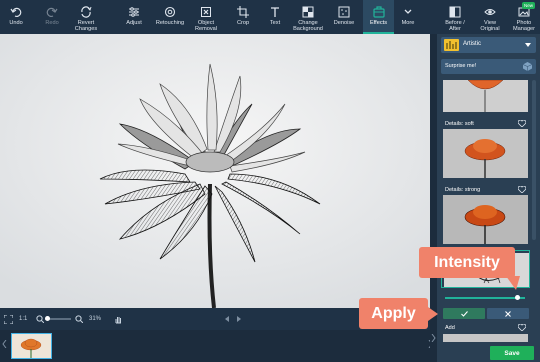  What do you see at coordinates (344, 23) in the screenshot?
I see `denoise-label: Denoise` at bounding box center [344, 23].